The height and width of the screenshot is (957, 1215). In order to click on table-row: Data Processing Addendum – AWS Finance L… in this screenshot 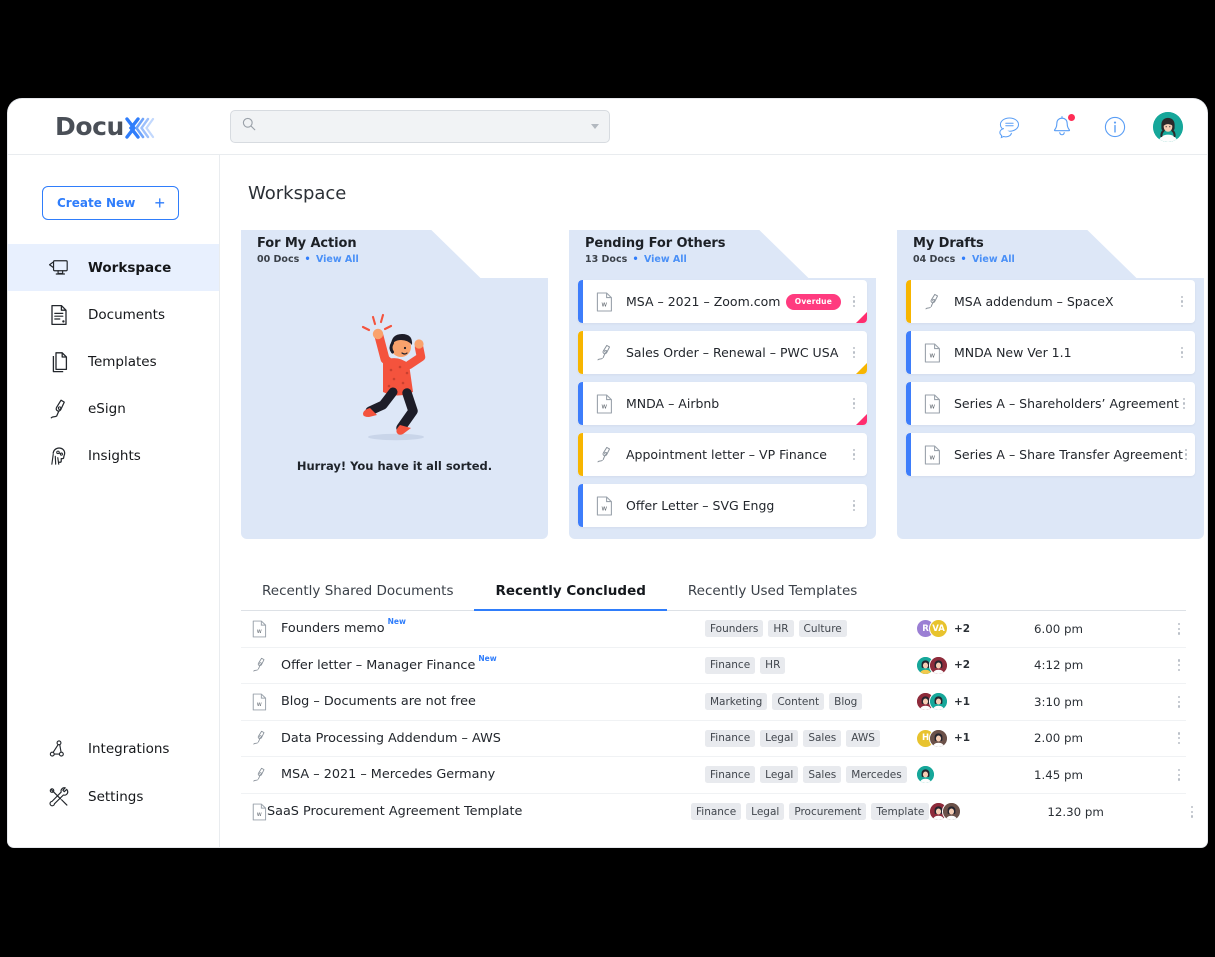, I will do `click(713, 739)`.